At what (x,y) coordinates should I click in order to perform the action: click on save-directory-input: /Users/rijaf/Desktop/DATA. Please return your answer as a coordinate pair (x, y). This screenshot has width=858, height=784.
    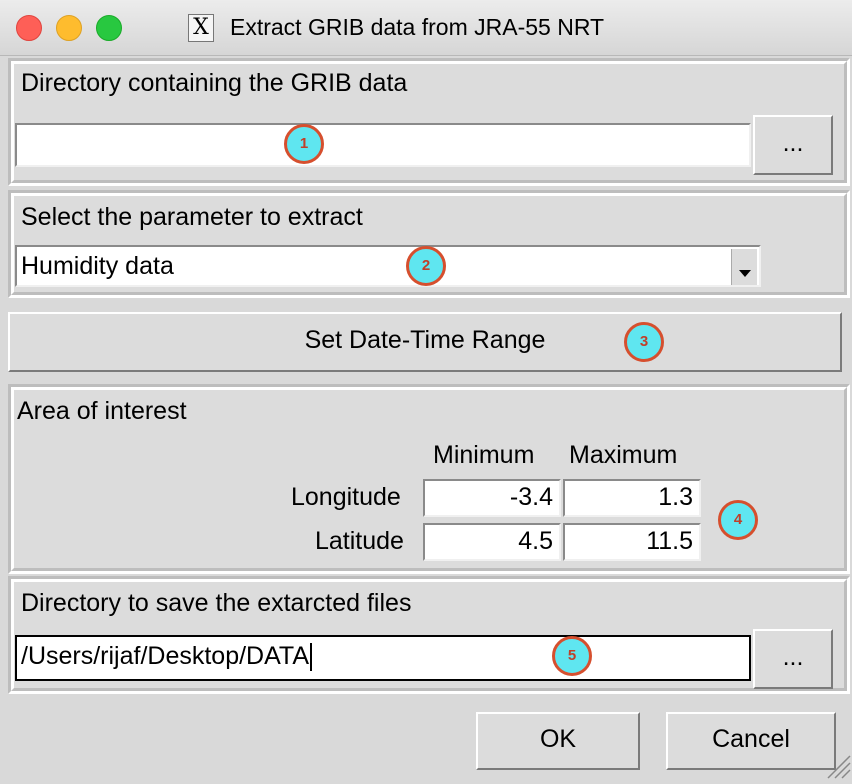
    Looking at the image, I should click on (383, 658).